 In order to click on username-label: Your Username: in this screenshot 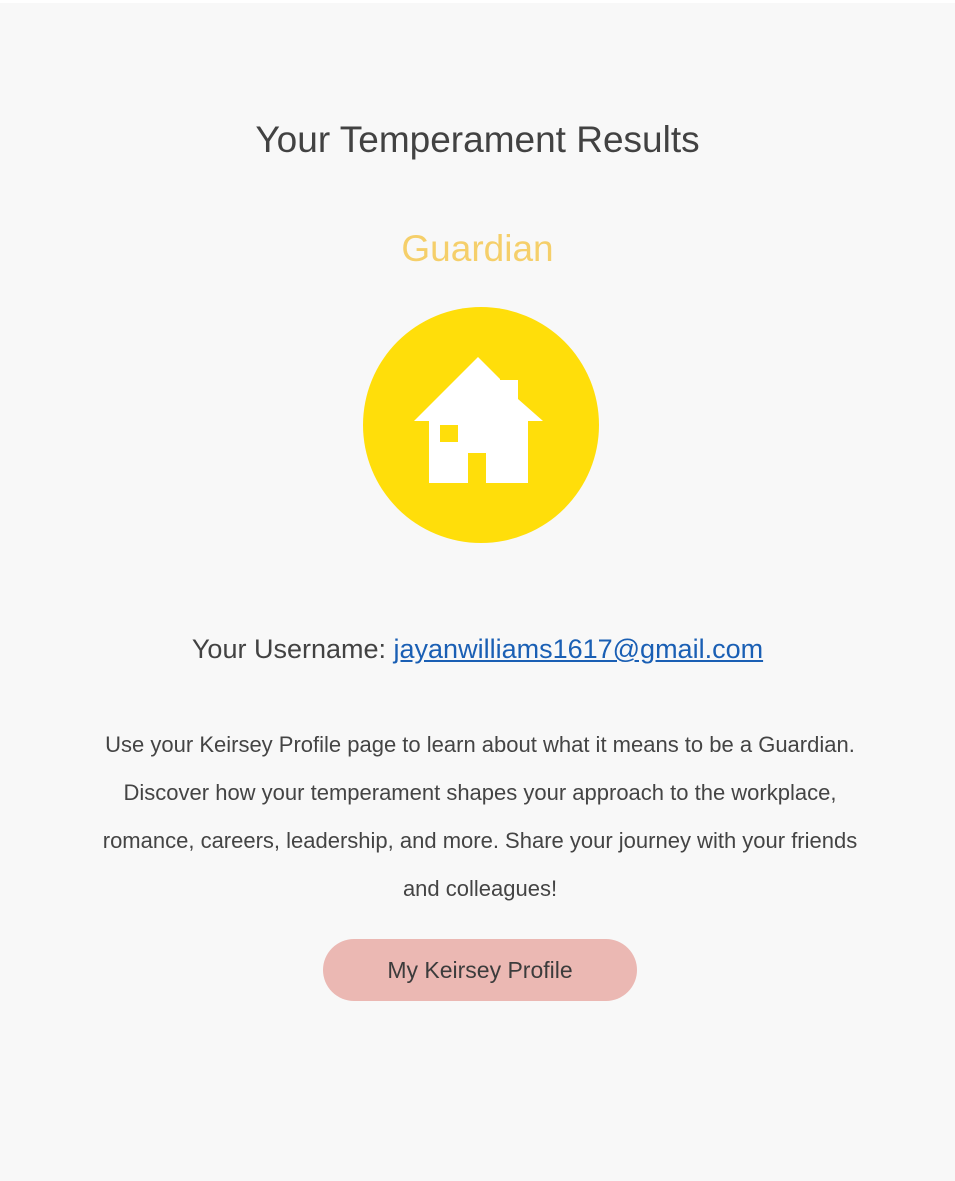, I will do `click(289, 649)`.